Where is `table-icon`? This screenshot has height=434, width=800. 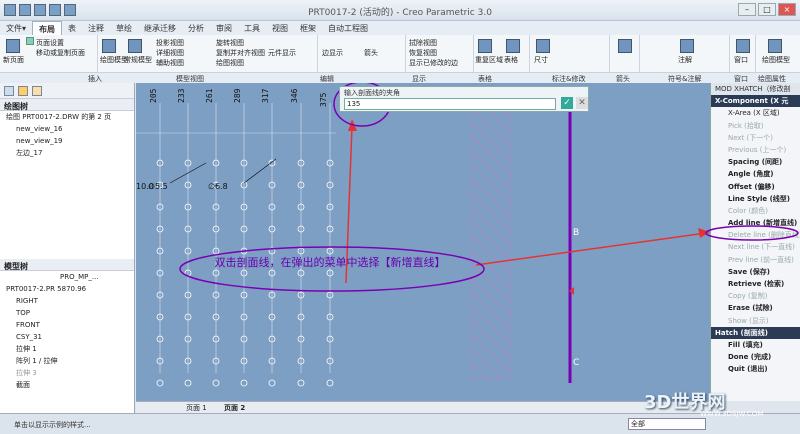
table-icon is located at coordinates (513, 46).